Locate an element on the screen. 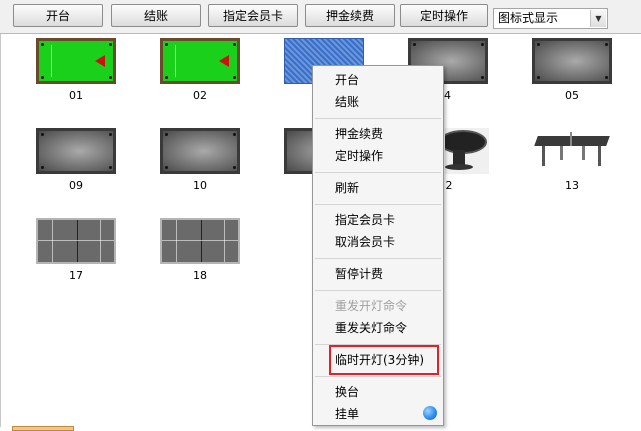  table-number: 13 is located at coordinates (572, 185).